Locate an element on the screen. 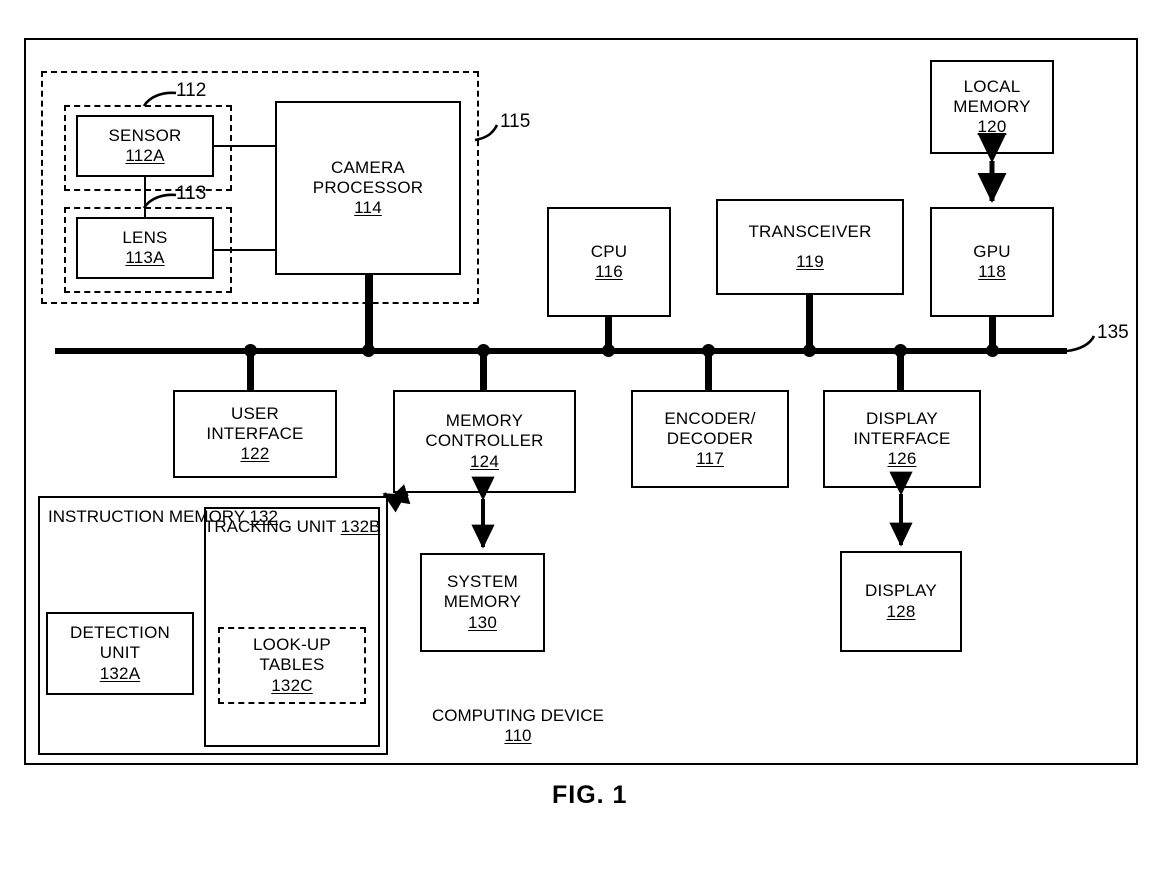 The image size is (1150, 880). lookup-tables-block: LOOK-UP TABLES 132C is located at coordinates (292, 665).